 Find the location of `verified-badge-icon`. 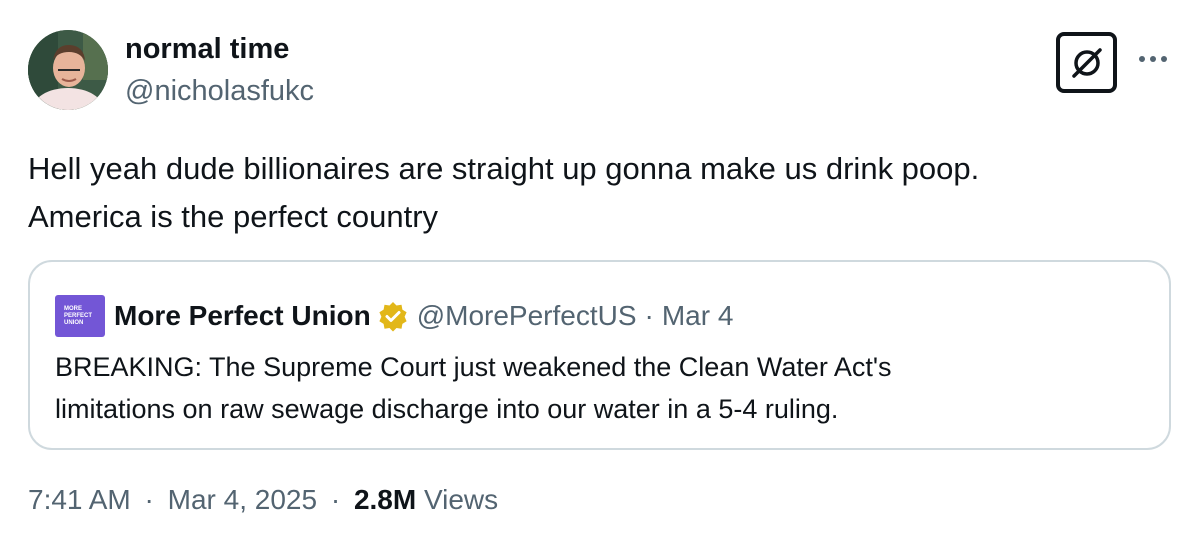

verified-badge-icon is located at coordinates (393, 316).